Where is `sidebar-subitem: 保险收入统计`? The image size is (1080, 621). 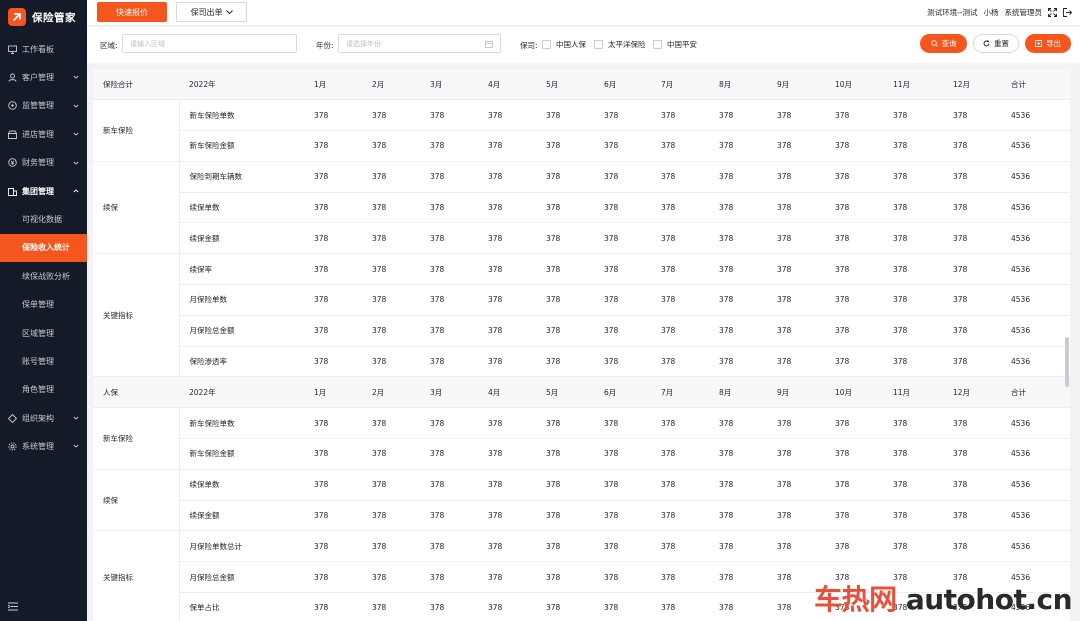 sidebar-subitem: 保险收入统计 is located at coordinates (43, 248).